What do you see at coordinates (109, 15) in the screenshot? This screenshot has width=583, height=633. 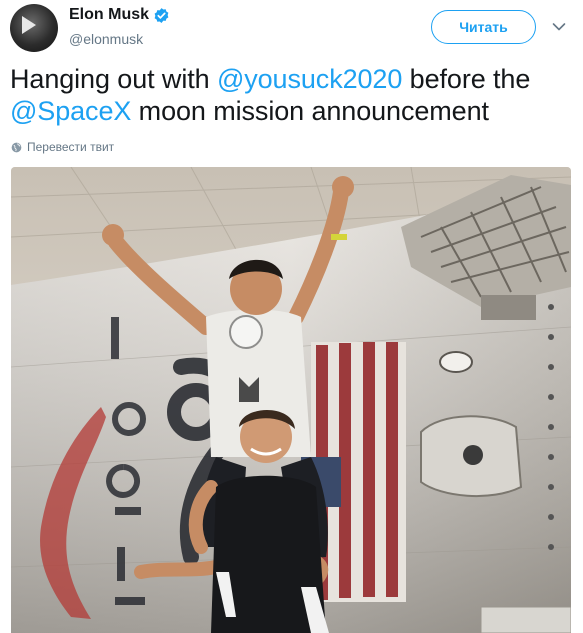 I see `author-name: Elon Musk` at bounding box center [109, 15].